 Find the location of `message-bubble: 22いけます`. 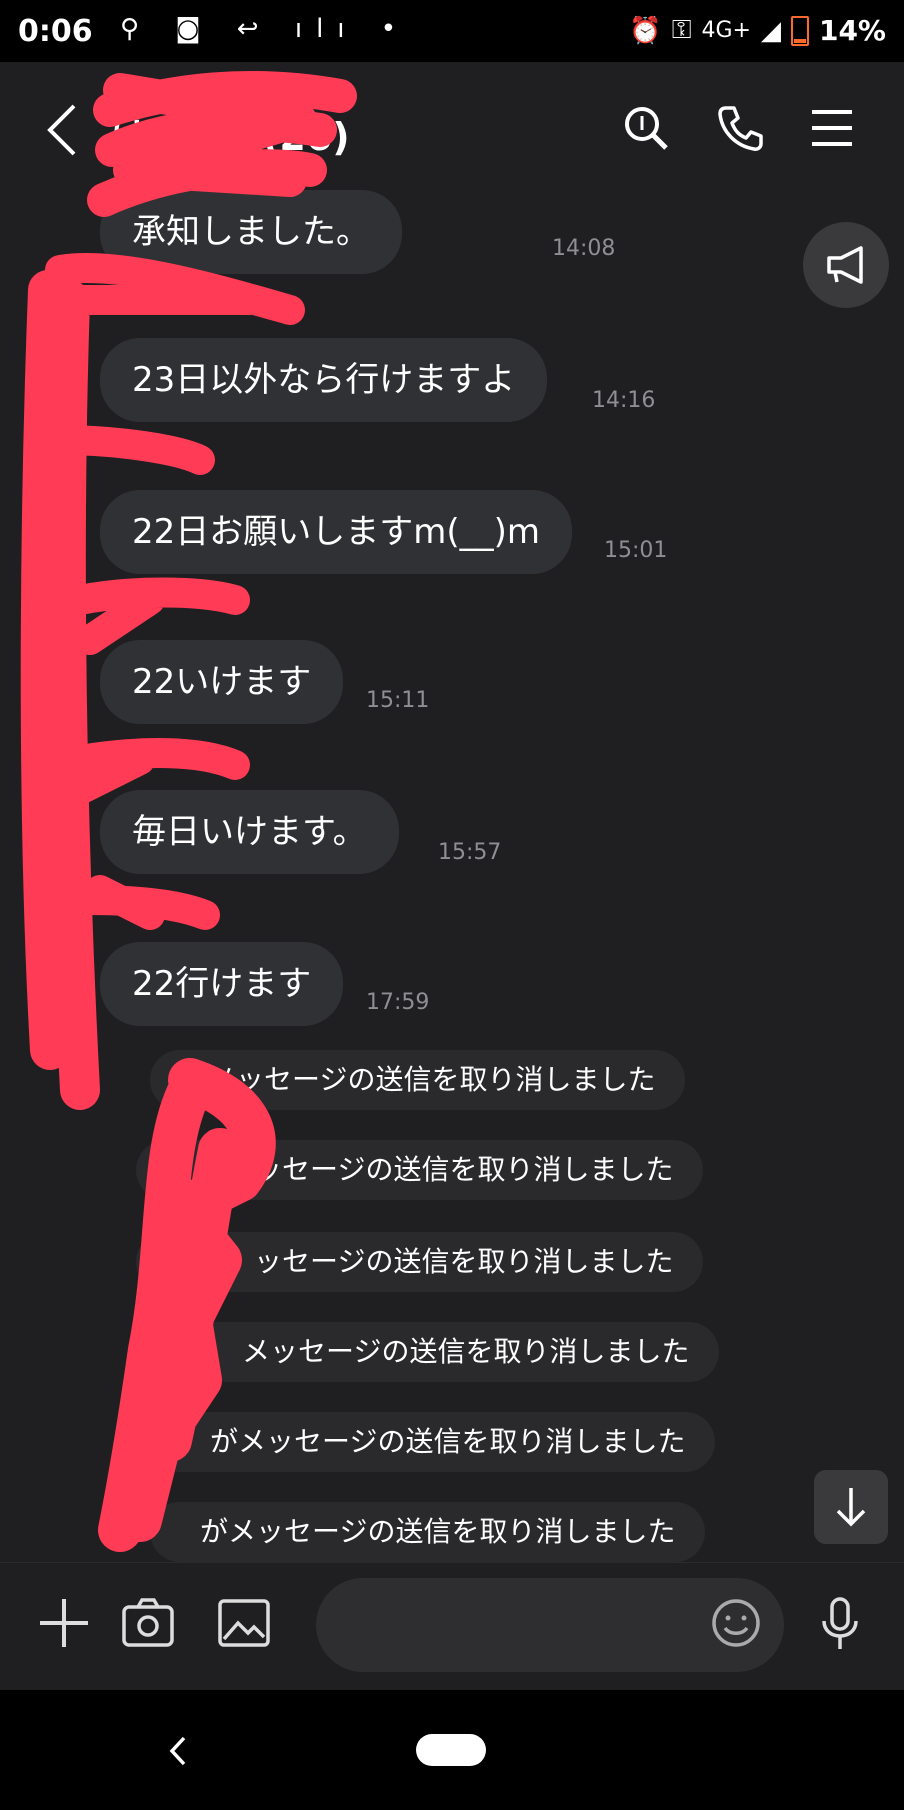

message-bubble: 22いけます is located at coordinates (222, 682).